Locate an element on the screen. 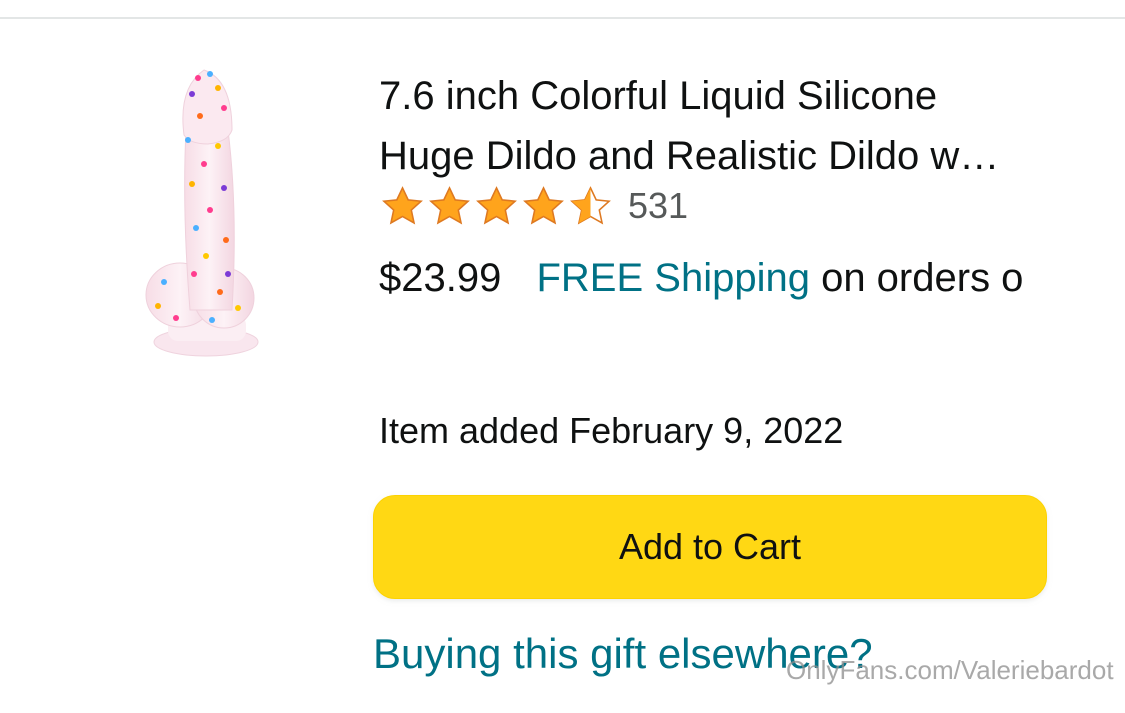 This screenshot has width=1125, height=713. top-divider is located at coordinates (562, 18).